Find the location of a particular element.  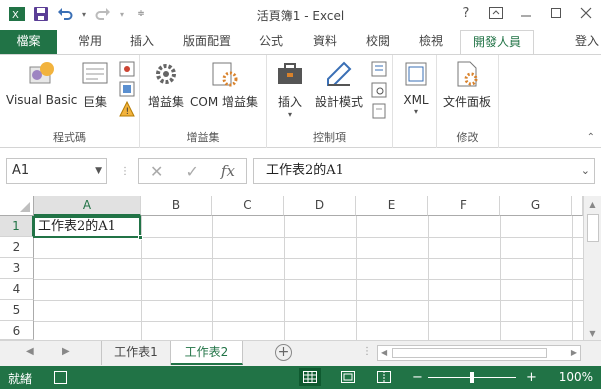

horizontal-scrollbar: ◀ ▶ is located at coordinates (479, 353).